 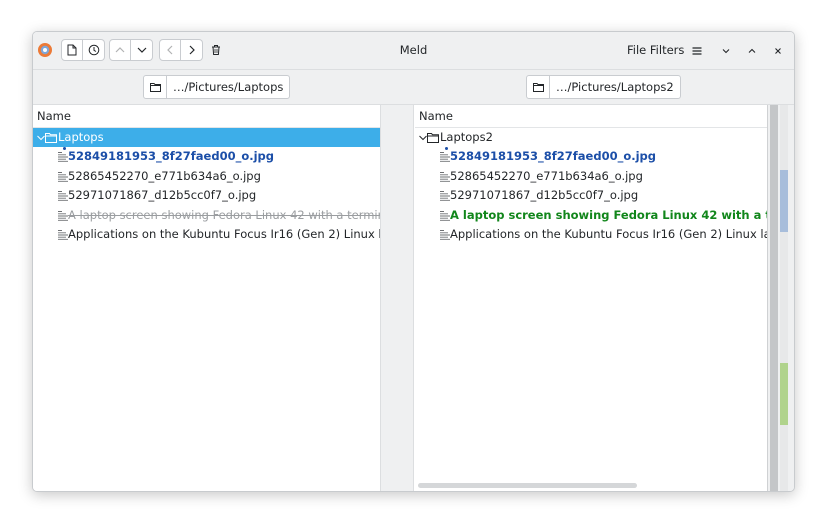 I want to click on right-file-row: 52849181953_8f27faed00_o.jpg, so click(x=591, y=156).